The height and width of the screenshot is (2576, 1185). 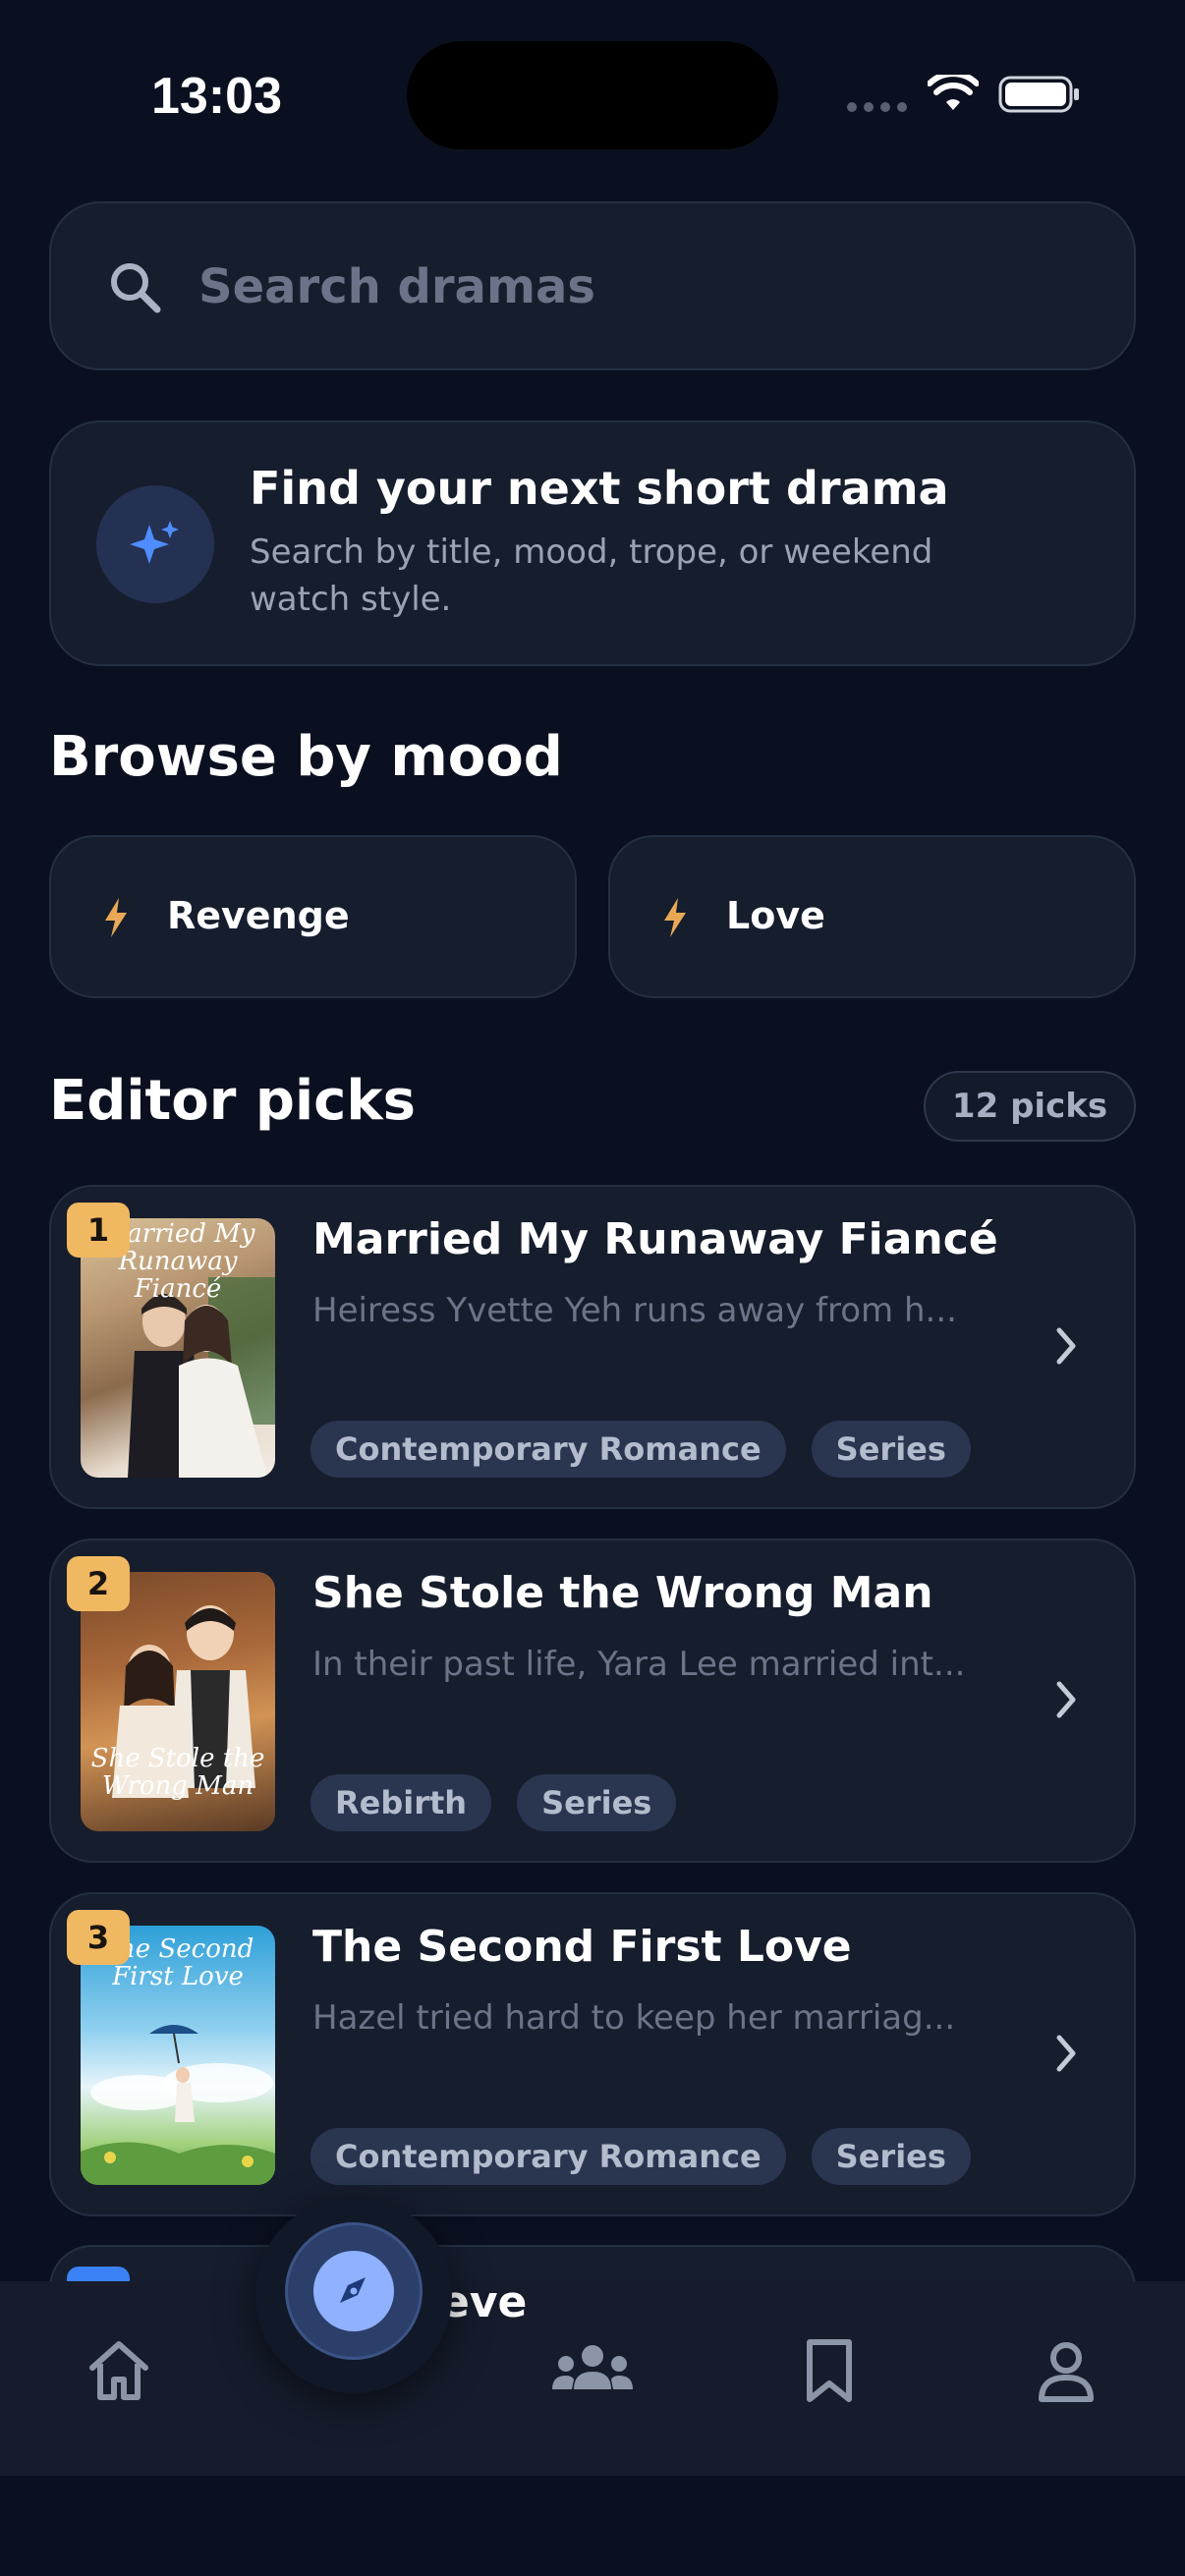 What do you see at coordinates (178, 1772) in the screenshot?
I see `poster-title-text: She Stole the Wrong Man` at bounding box center [178, 1772].